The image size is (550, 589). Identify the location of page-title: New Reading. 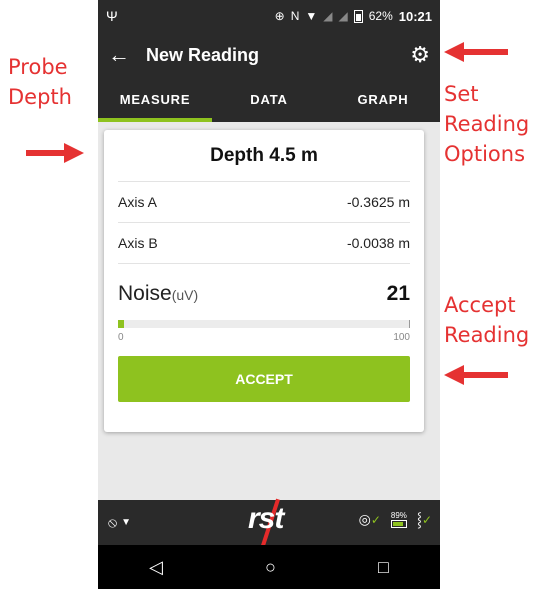
(203, 54).